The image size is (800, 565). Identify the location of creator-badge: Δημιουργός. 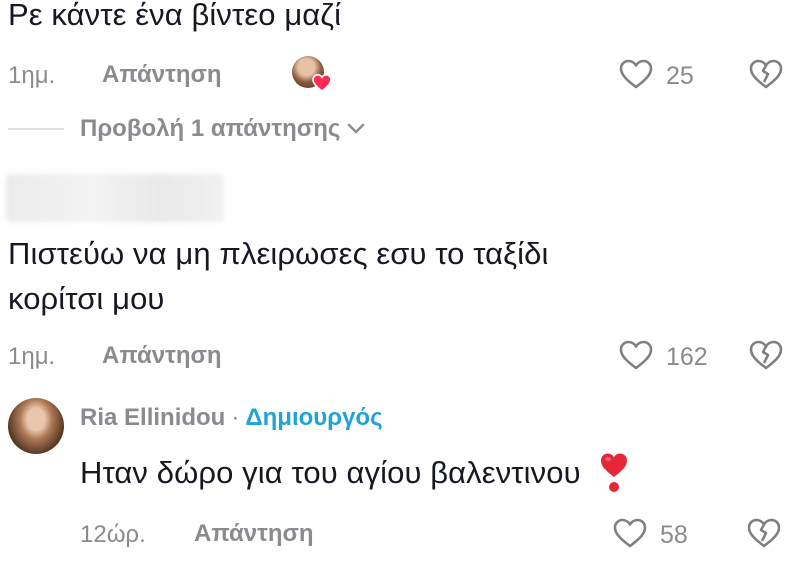
(314, 417).